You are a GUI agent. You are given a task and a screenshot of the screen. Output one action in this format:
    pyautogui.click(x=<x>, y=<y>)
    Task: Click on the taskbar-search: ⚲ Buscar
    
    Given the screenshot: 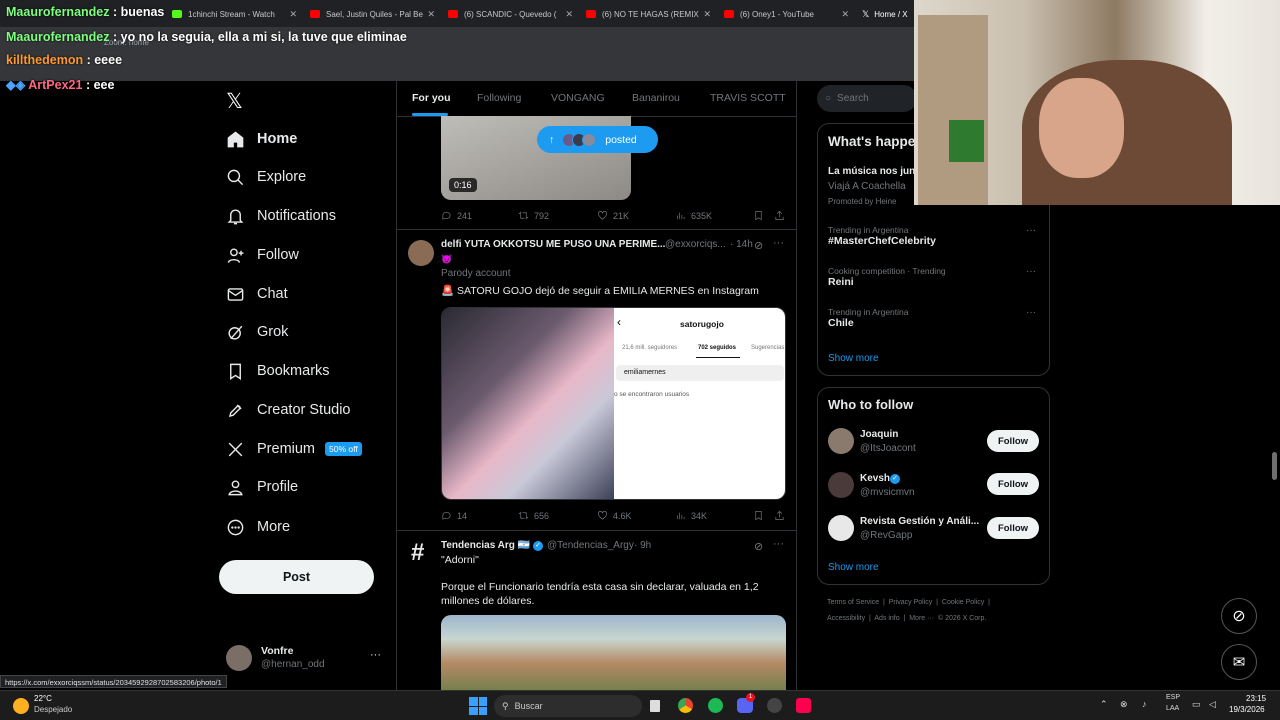 What is the action you would take?
    pyautogui.click(x=568, y=706)
    